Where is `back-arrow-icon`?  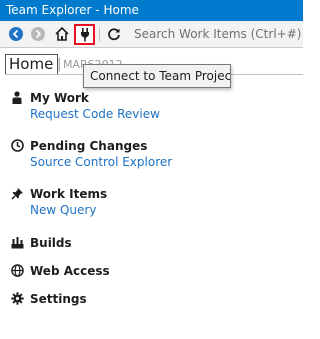
back-arrow-icon is located at coordinates (16, 34).